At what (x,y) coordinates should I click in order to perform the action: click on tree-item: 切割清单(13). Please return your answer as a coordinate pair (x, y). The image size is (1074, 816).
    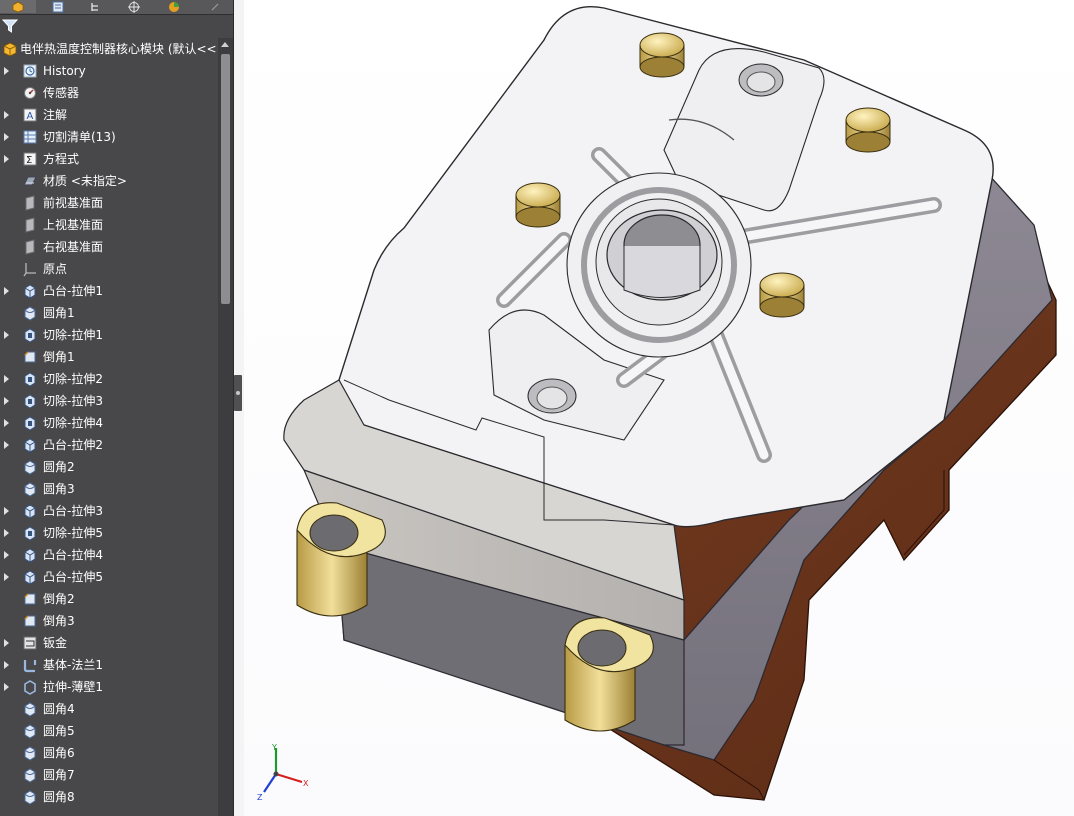
    Looking at the image, I should click on (108, 137).